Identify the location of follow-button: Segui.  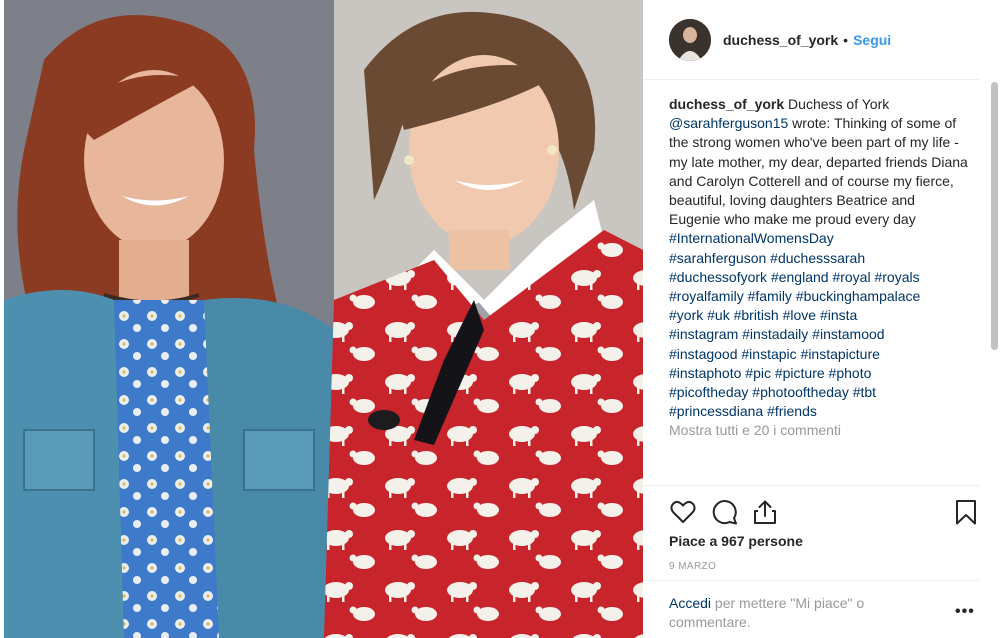
(872, 40).